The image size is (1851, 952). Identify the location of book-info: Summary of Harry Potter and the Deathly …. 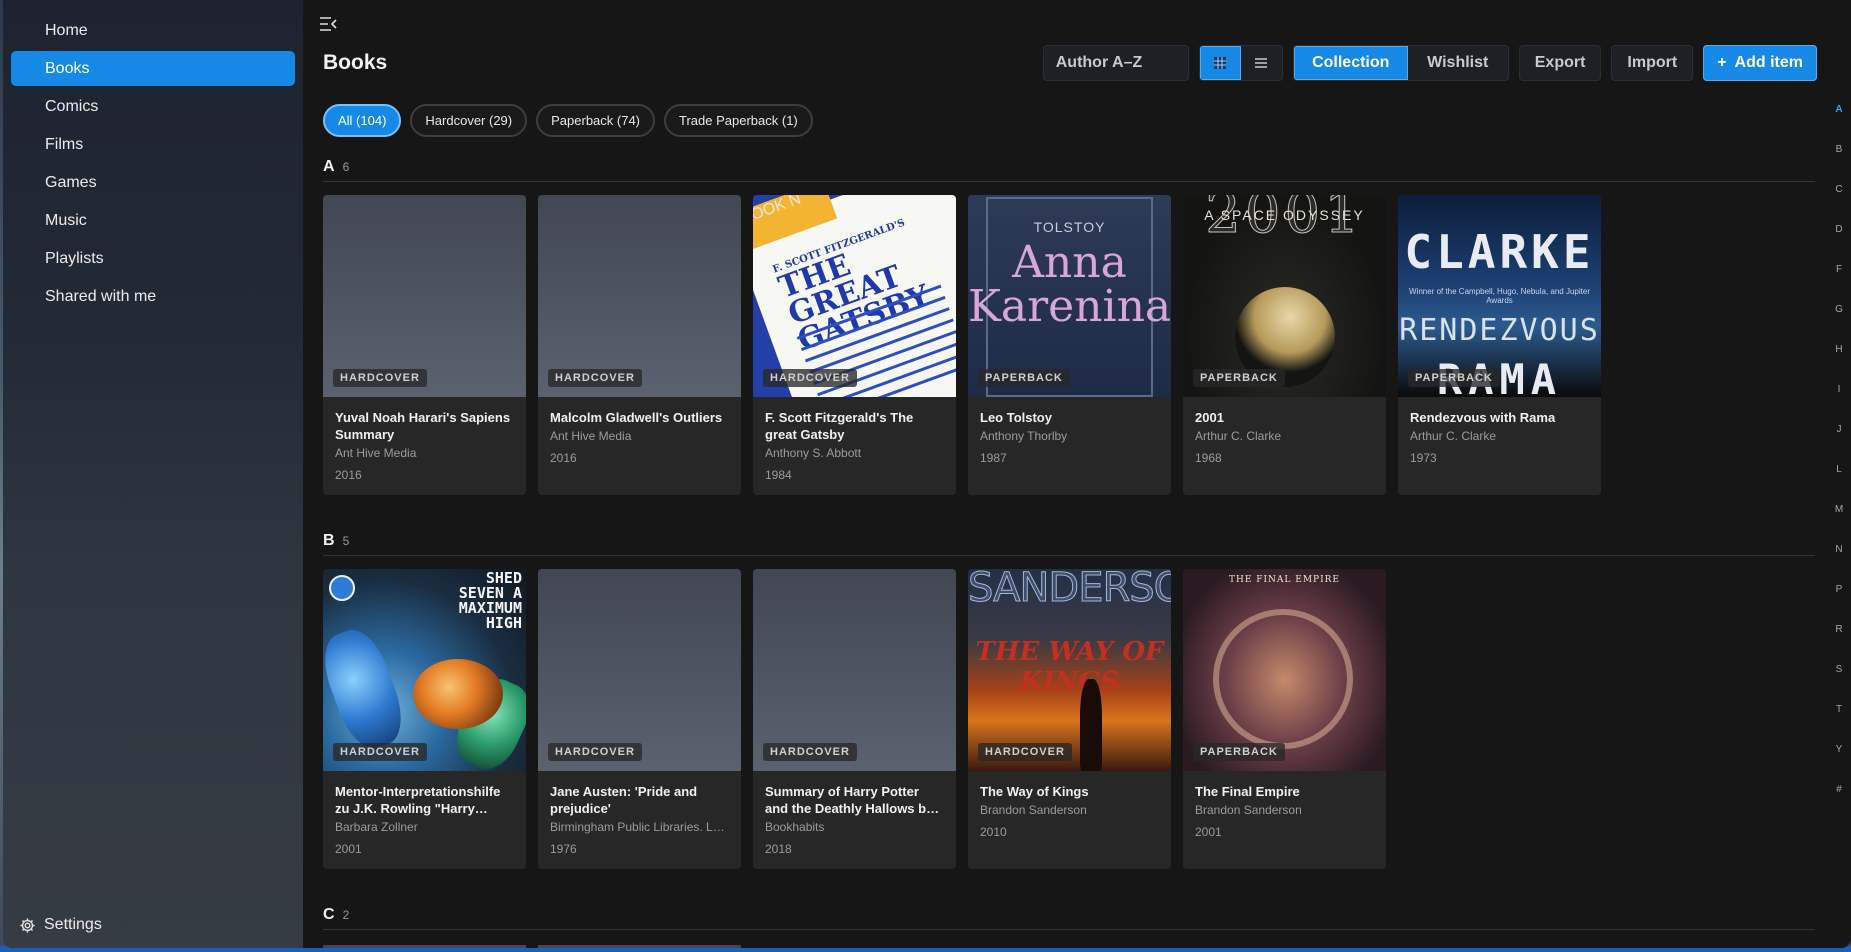
(854, 813).